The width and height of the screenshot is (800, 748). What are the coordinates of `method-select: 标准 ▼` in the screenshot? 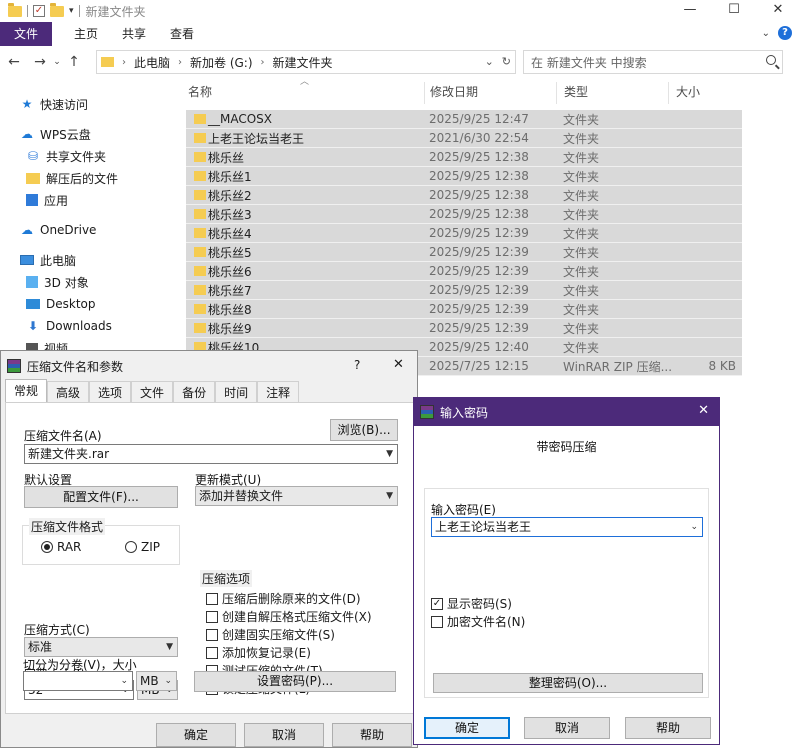 It's located at (101, 647).